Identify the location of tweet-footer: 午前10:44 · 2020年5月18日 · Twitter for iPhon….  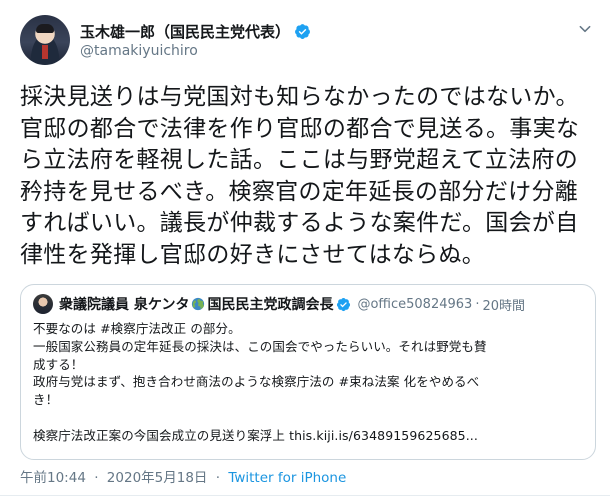
(183, 476).